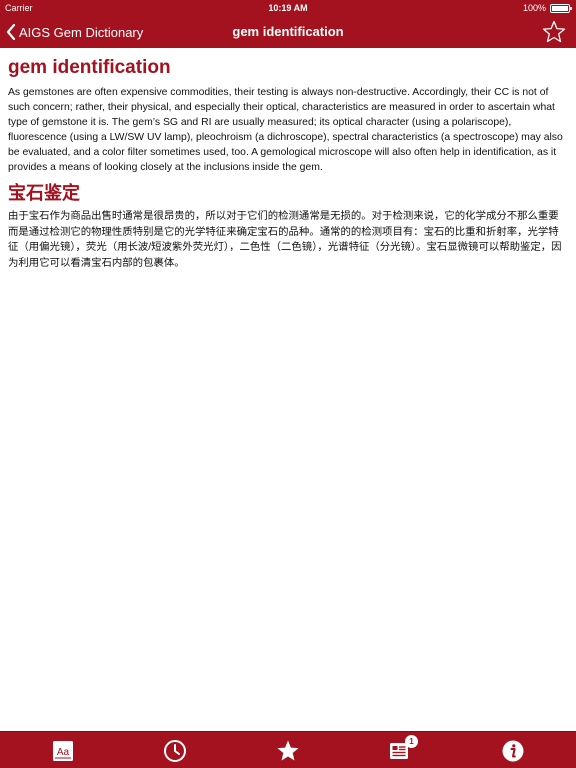  What do you see at coordinates (403, 749) in the screenshot?
I see `tab-news: 1` at bounding box center [403, 749].